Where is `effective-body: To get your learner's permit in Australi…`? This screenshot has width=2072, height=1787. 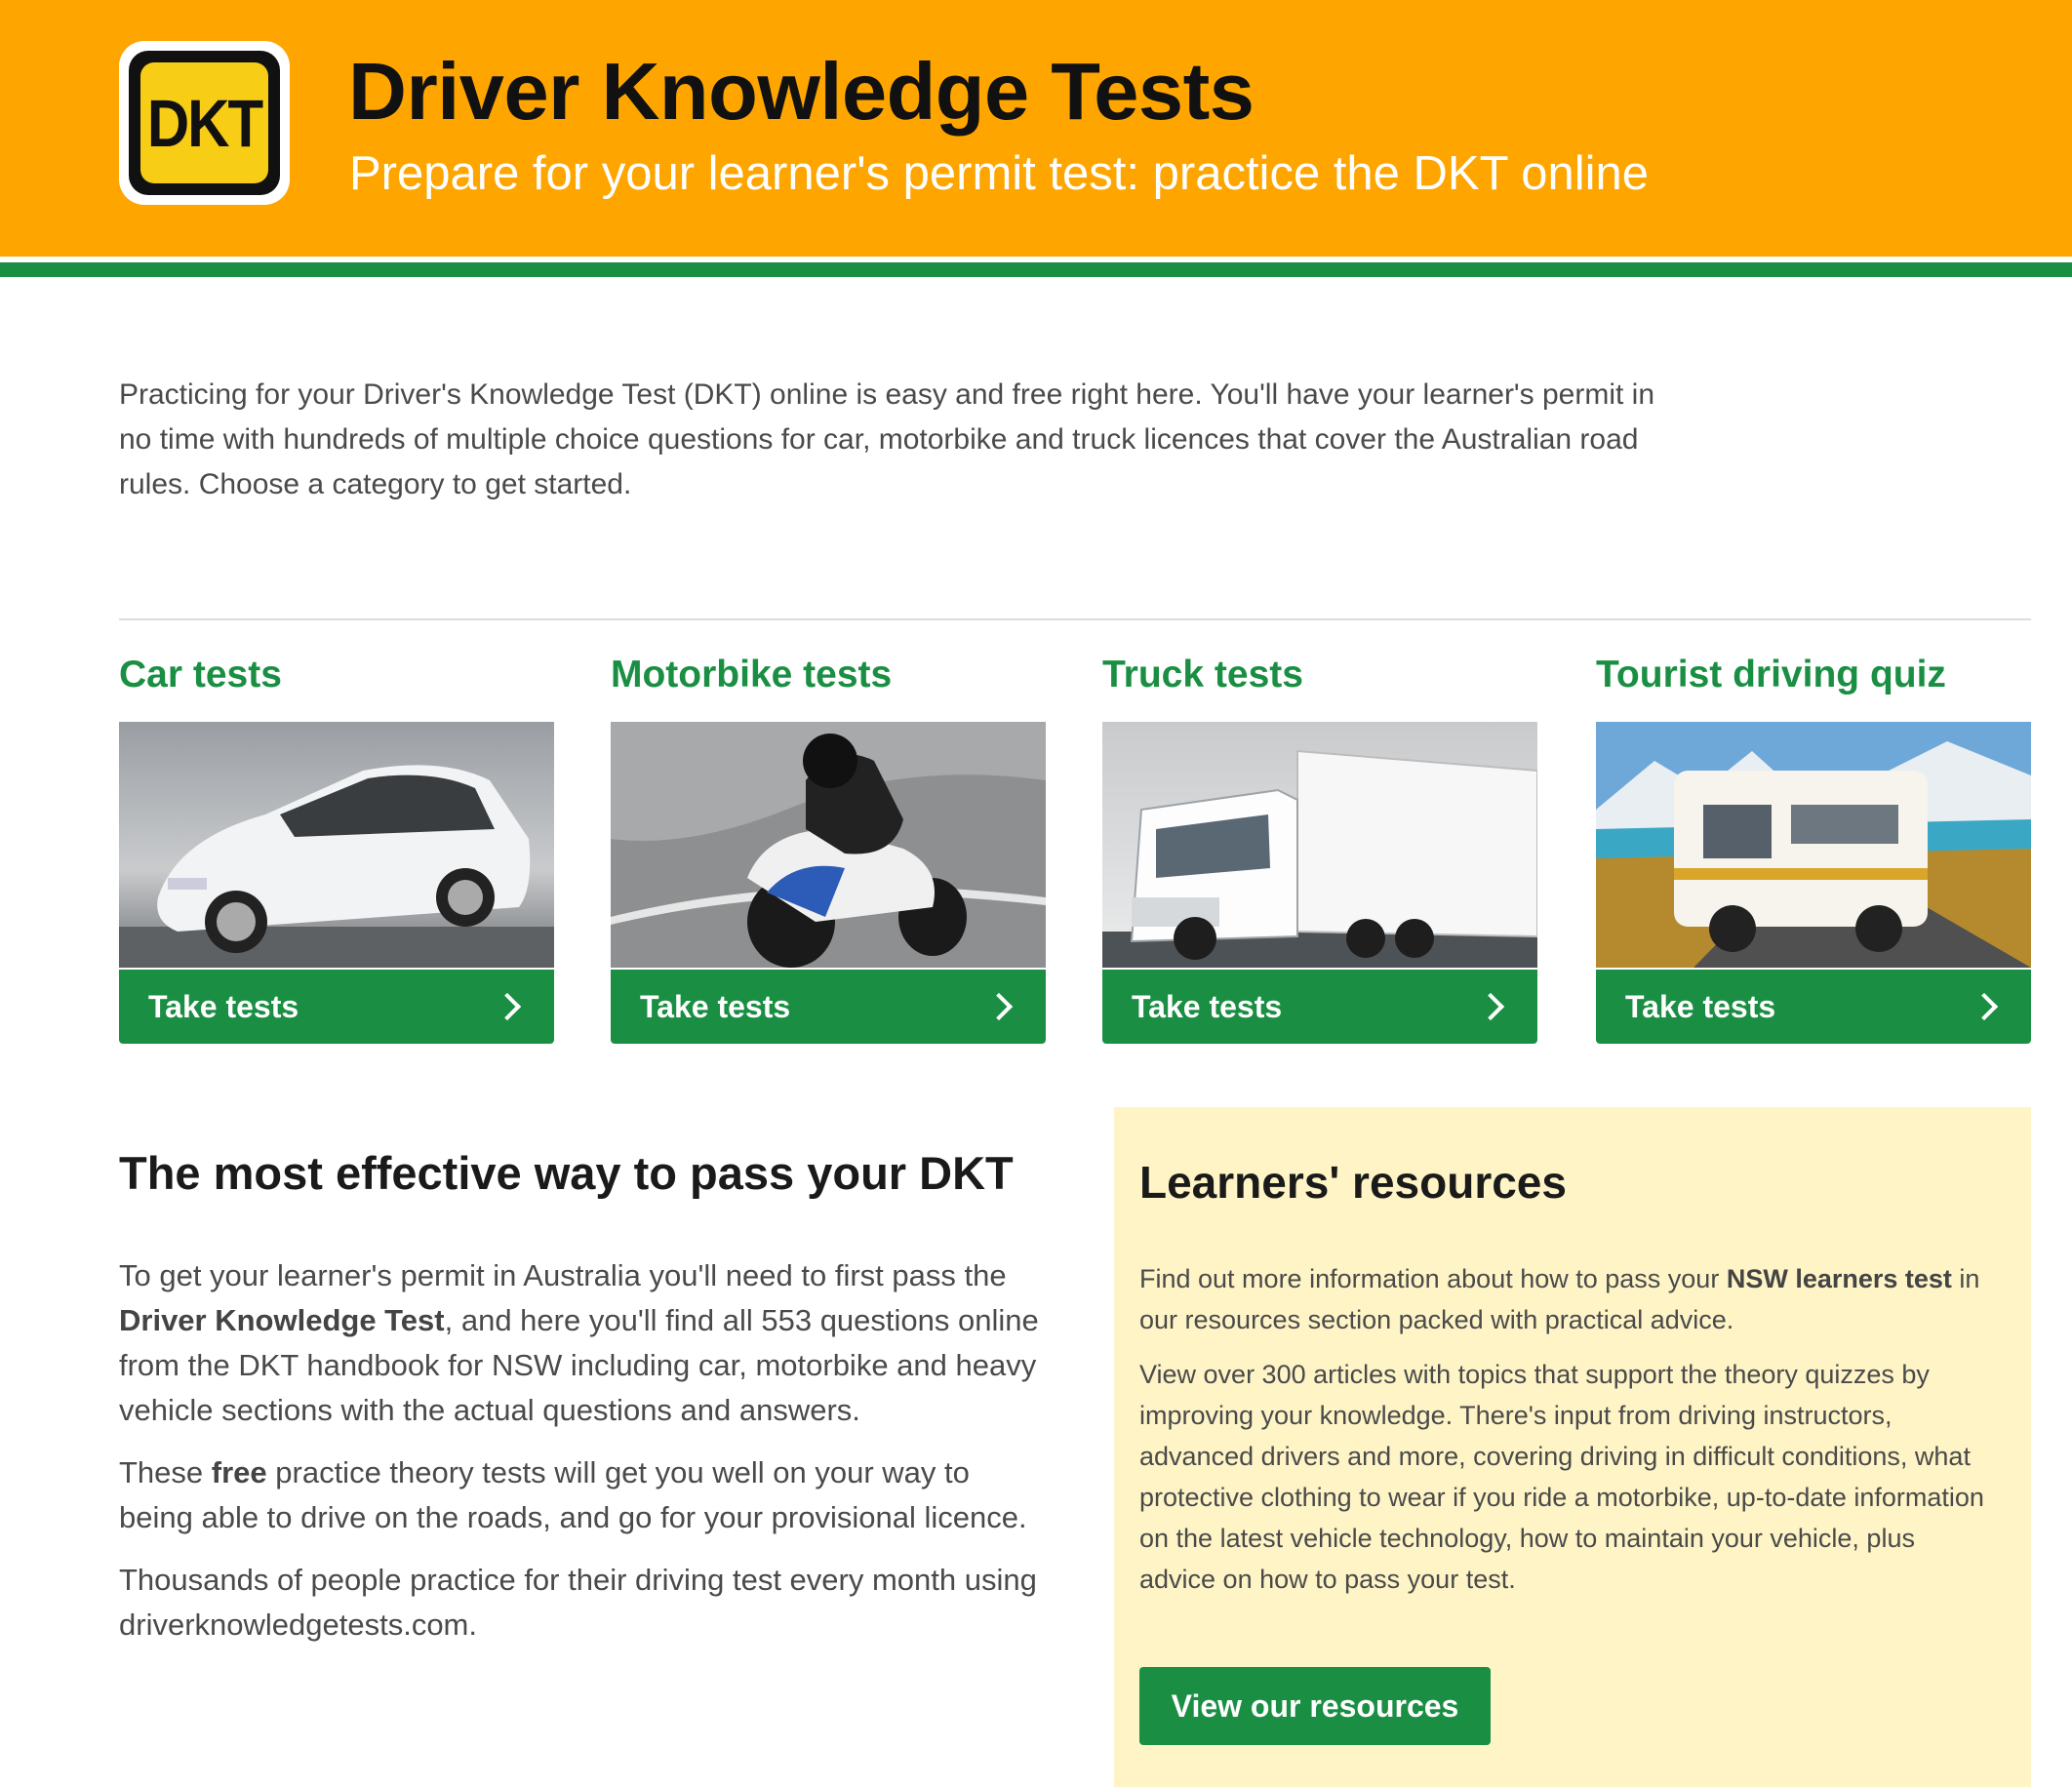 effective-body: To get your learner's permit in Australi… is located at coordinates (583, 1459).